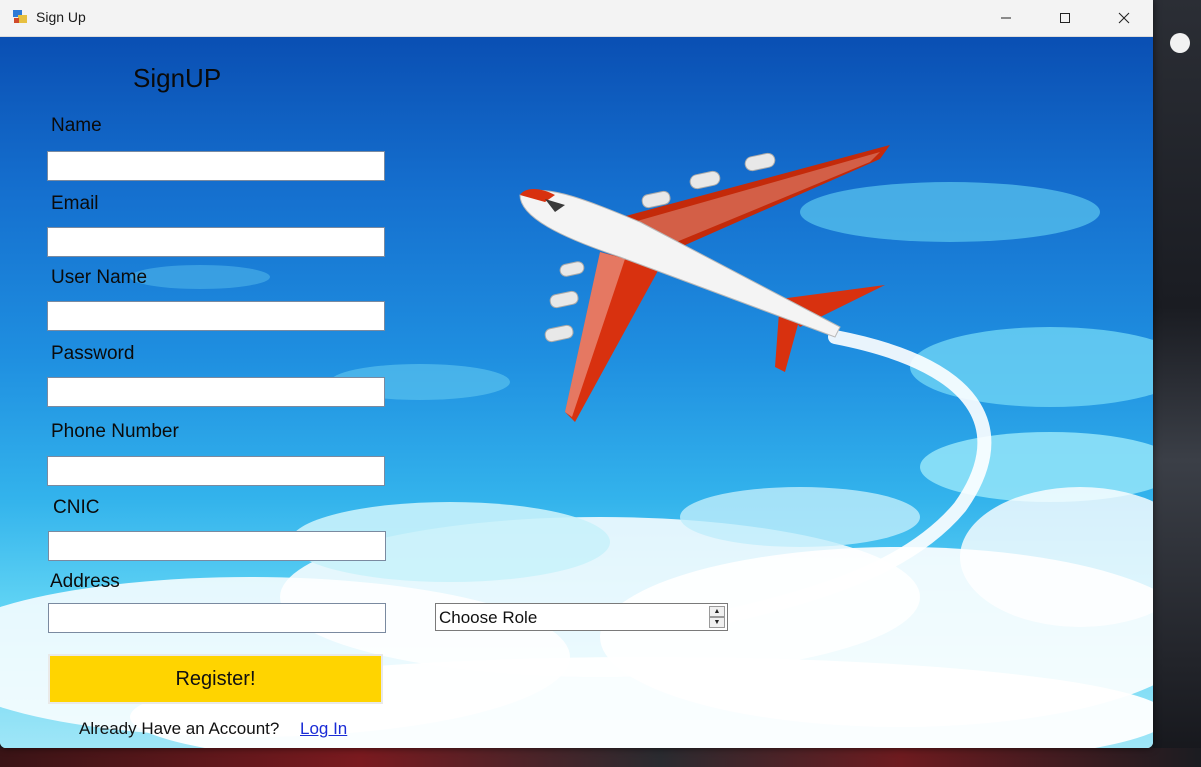 This screenshot has height=767, width=1201. I want to click on spin-up-button: ▲, so click(717, 611).